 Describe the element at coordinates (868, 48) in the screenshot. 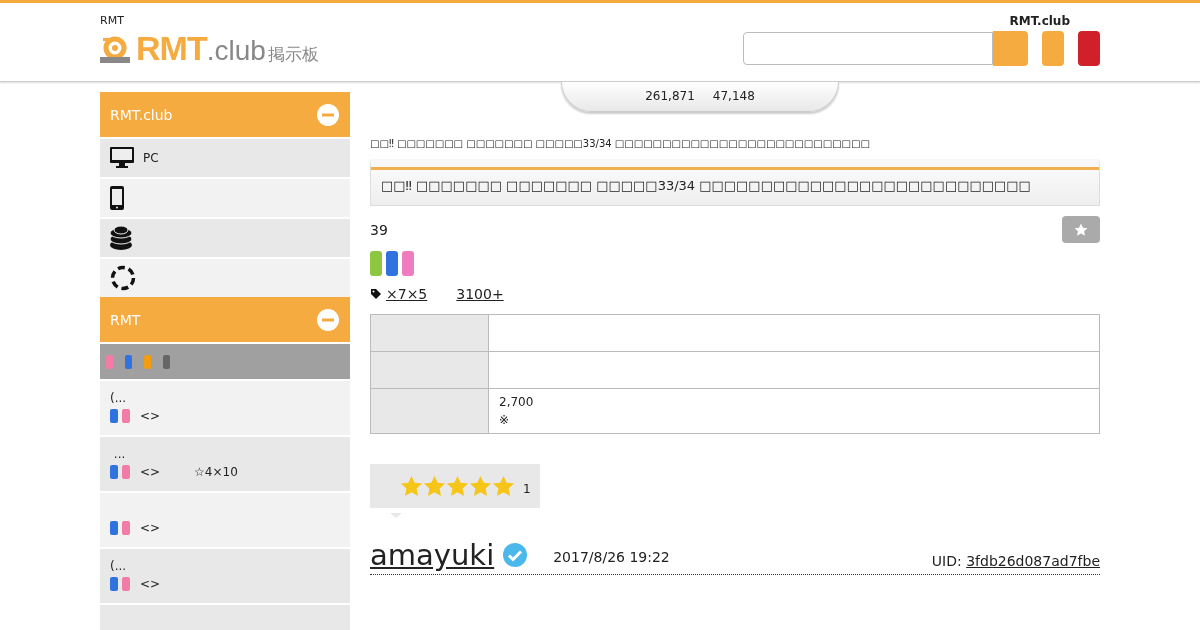

I see `search-field` at that location.